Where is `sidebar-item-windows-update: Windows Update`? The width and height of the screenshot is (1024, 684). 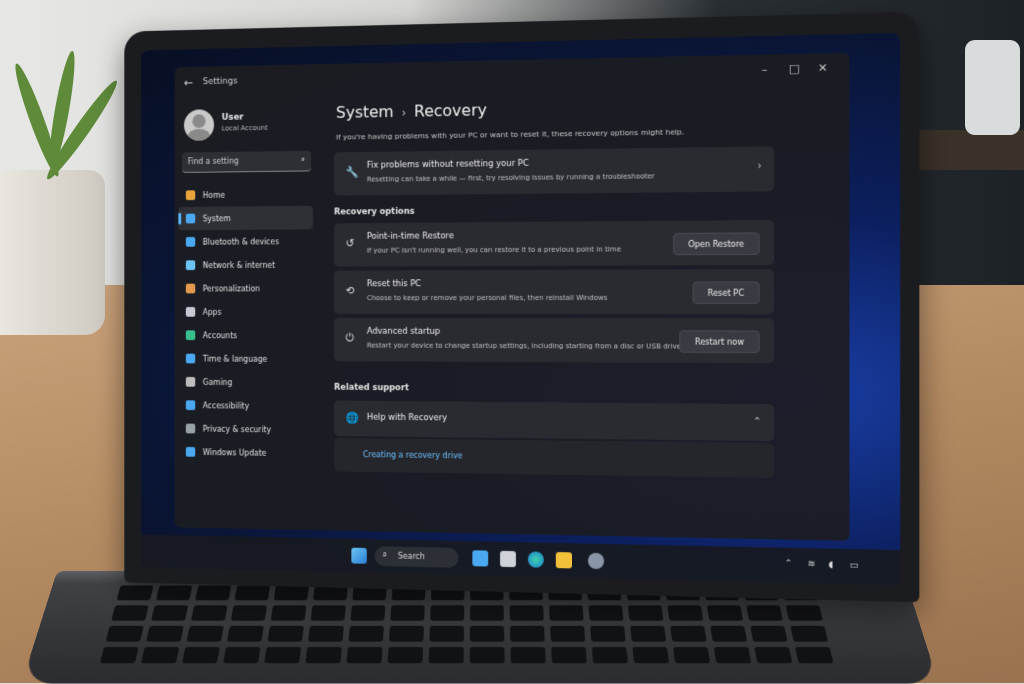
sidebar-item-windows-update: Windows Update is located at coordinates (245, 452).